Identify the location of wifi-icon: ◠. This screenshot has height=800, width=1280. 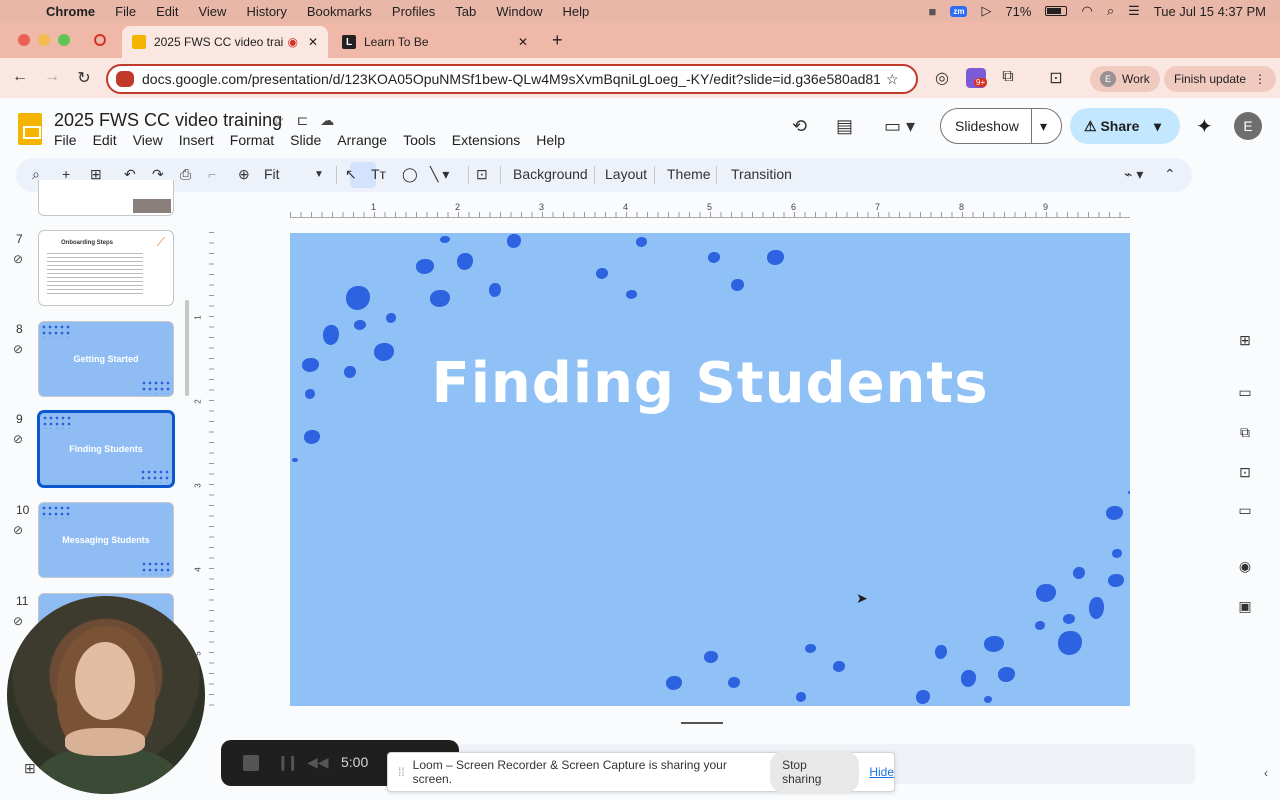
(1086, 11).